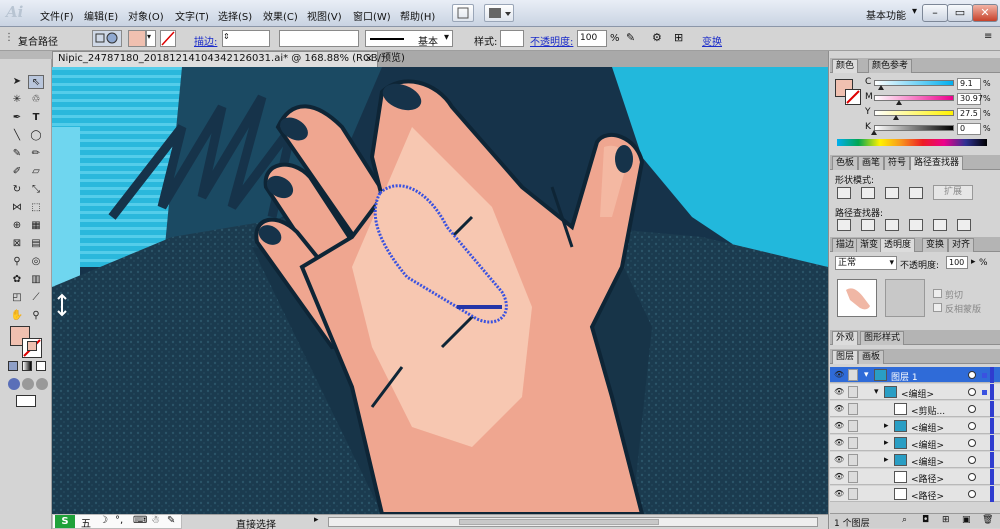 The height and width of the screenshot is (529, 1000). What do you see at coordinates (845, 338) in the screenshot?
I see `tab-appearance: 外观` at bounding box center [845, 338].